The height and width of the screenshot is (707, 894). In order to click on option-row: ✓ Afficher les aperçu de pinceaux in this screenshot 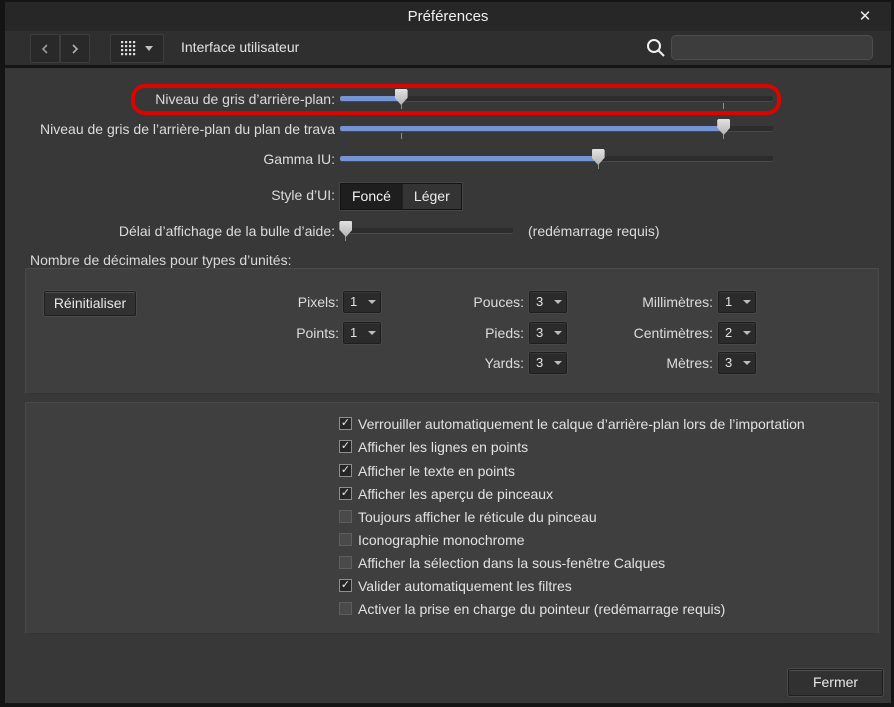, I will do `click(609, 494)`.